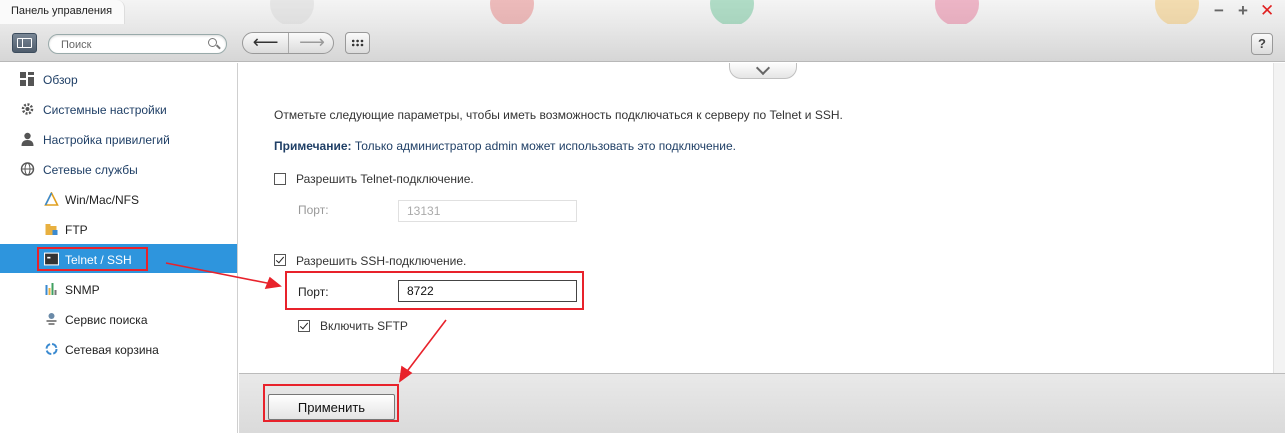 This screenshot has height=433, width=1285. Describe the element at coordinates (82, 290) in the screenshot. I see `sidebar-item-label: SNMP` at that location.